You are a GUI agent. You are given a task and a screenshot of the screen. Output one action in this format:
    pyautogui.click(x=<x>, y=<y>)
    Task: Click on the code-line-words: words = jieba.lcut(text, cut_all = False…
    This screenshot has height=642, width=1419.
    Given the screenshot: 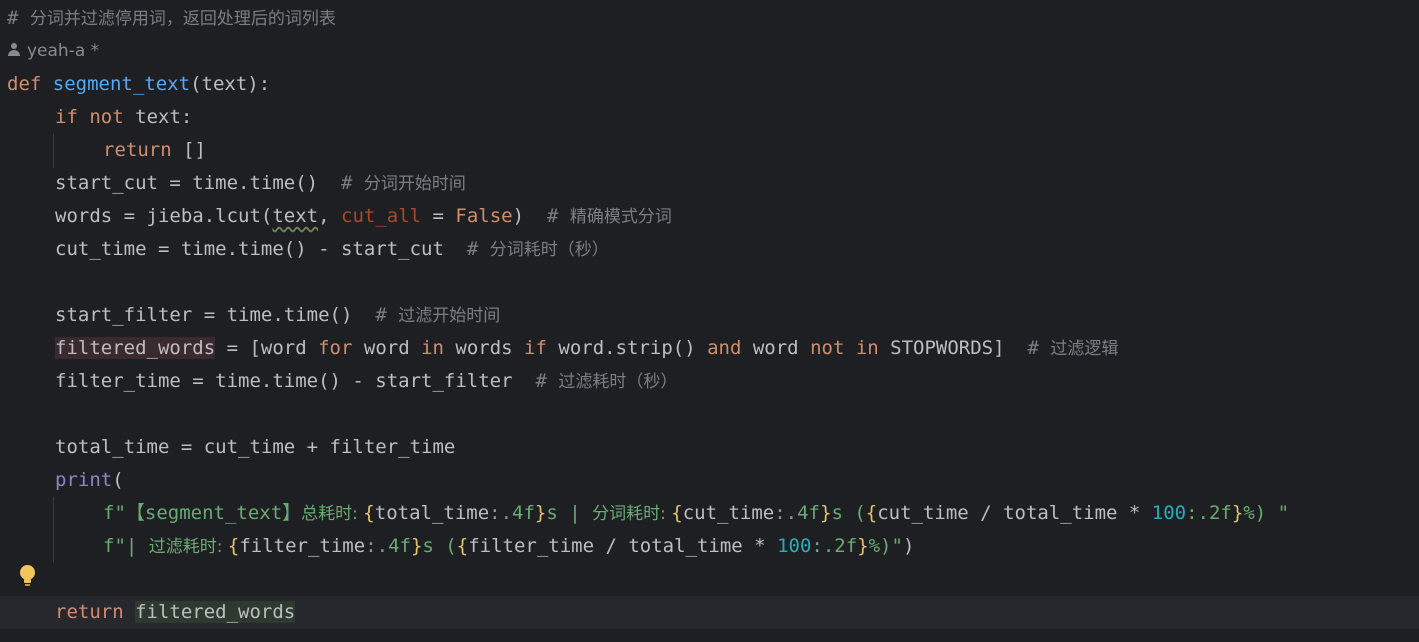 What is the action you would take?
    pyautogui.click(x=363, y=216)
    